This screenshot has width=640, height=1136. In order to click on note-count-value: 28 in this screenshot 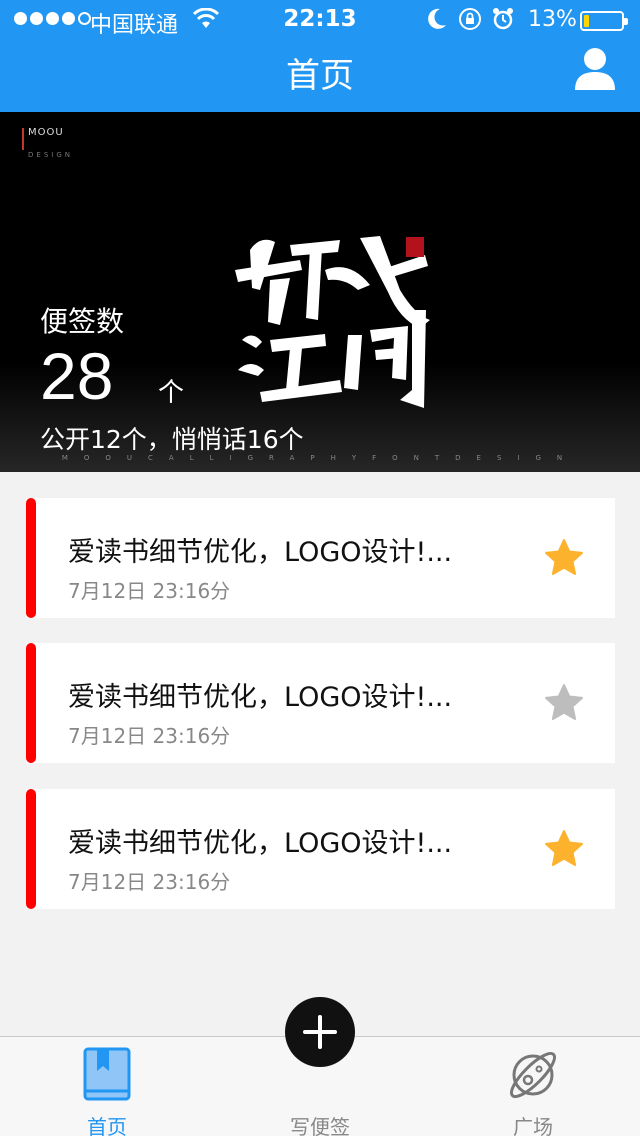, I will do `click(77, 376)`.